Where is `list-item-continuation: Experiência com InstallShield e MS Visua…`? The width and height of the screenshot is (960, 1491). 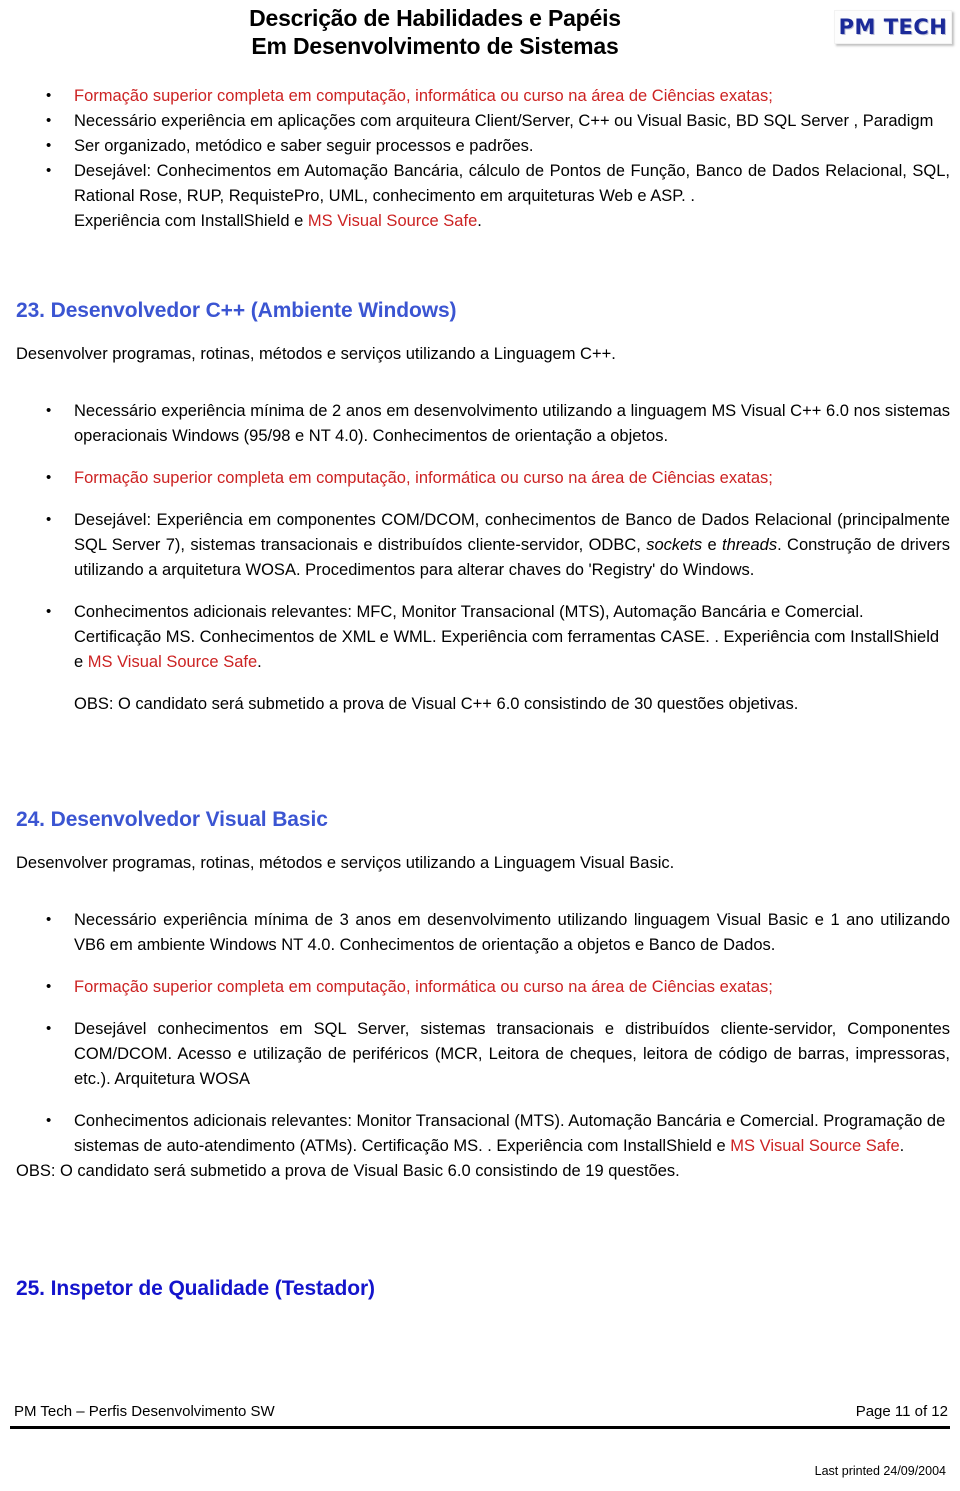 list-item-continuation: Experiência com InstallShield e MS Visua… is located at coordinates (481, 221).